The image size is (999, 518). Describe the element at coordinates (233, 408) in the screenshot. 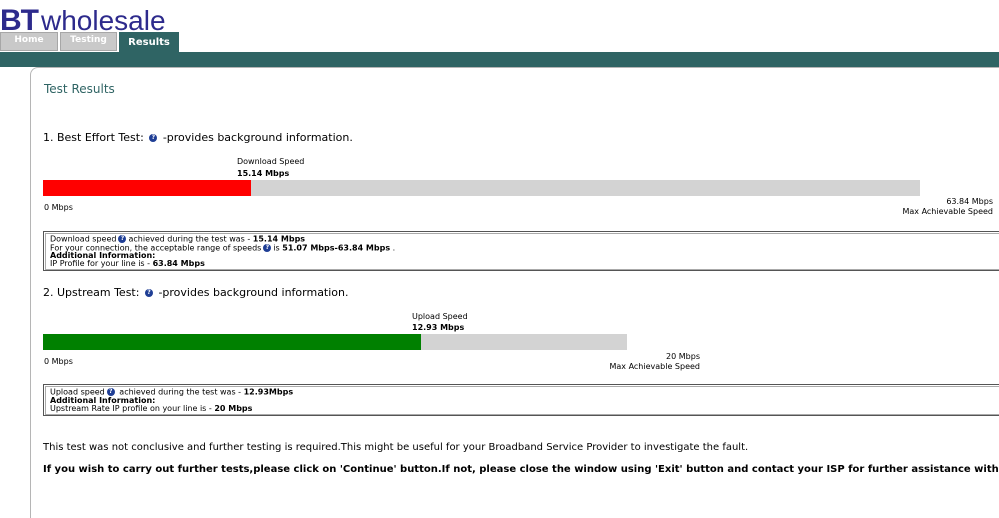

I see `upstream-profile-value: 20 Mbps` at that location.